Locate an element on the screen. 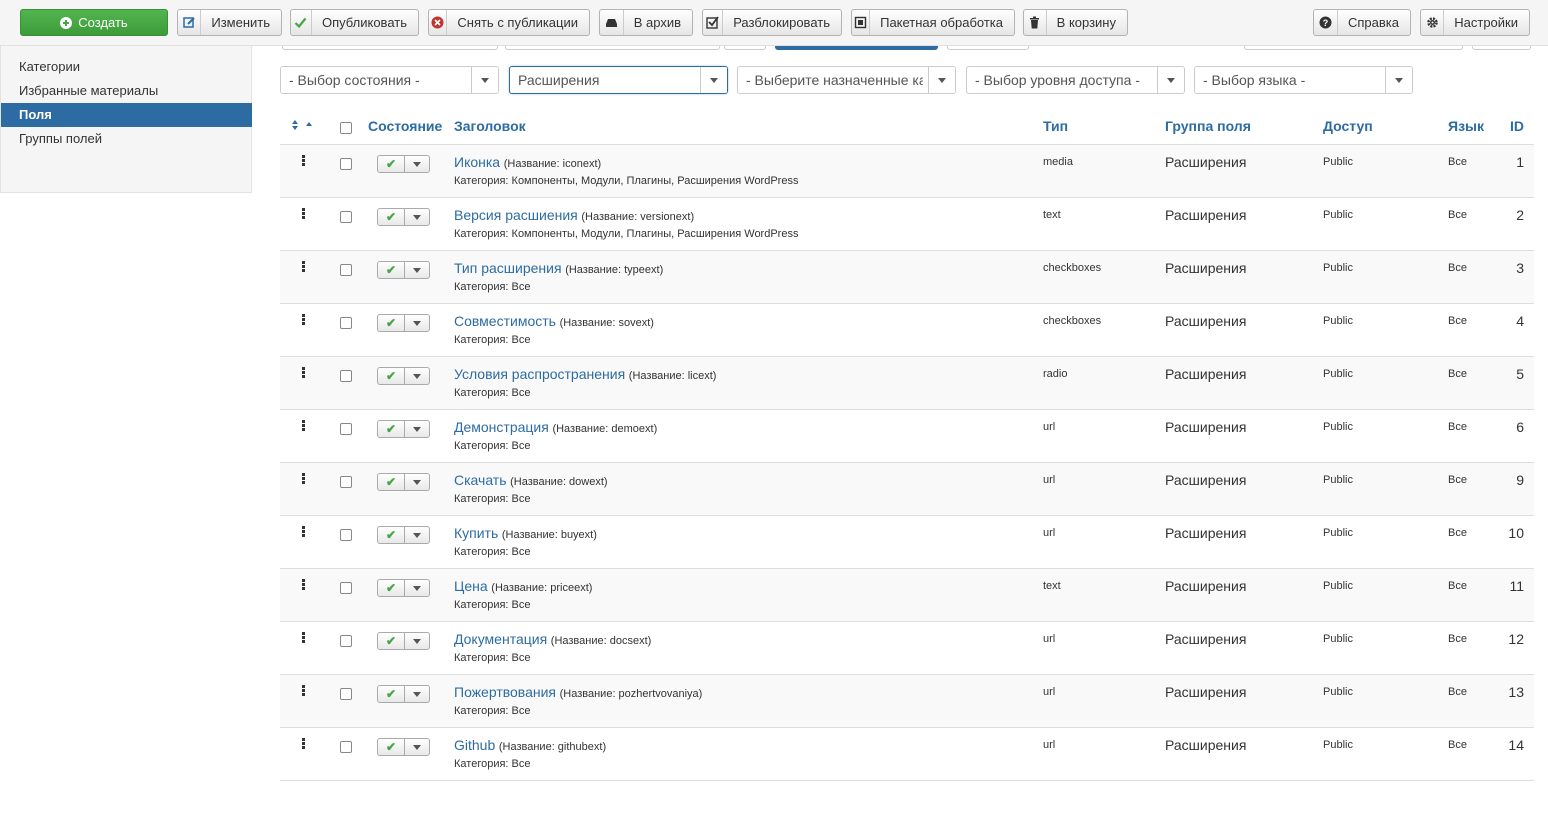  trash-button: В корзину is located at coordinates (1075, 22).